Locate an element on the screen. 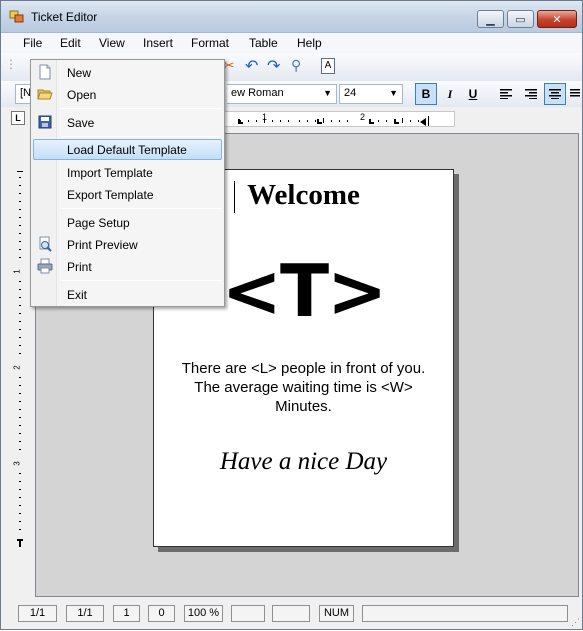 This screenshot has width=583, height=631. more-format-button is located at coordinates (575, 94).